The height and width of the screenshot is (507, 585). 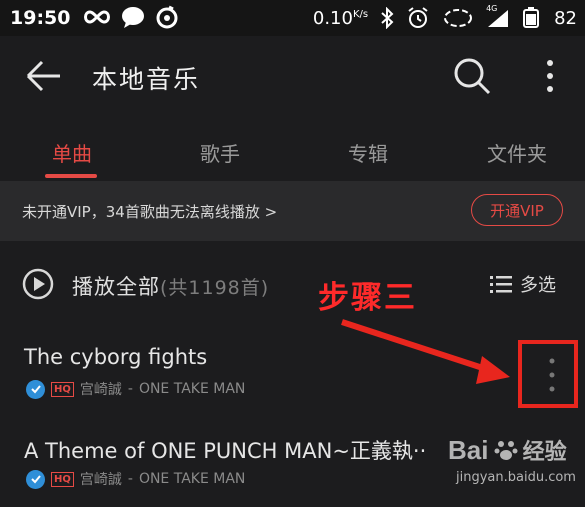 I want to click on watermark-brand: Bai, so click(x=468, y=450).